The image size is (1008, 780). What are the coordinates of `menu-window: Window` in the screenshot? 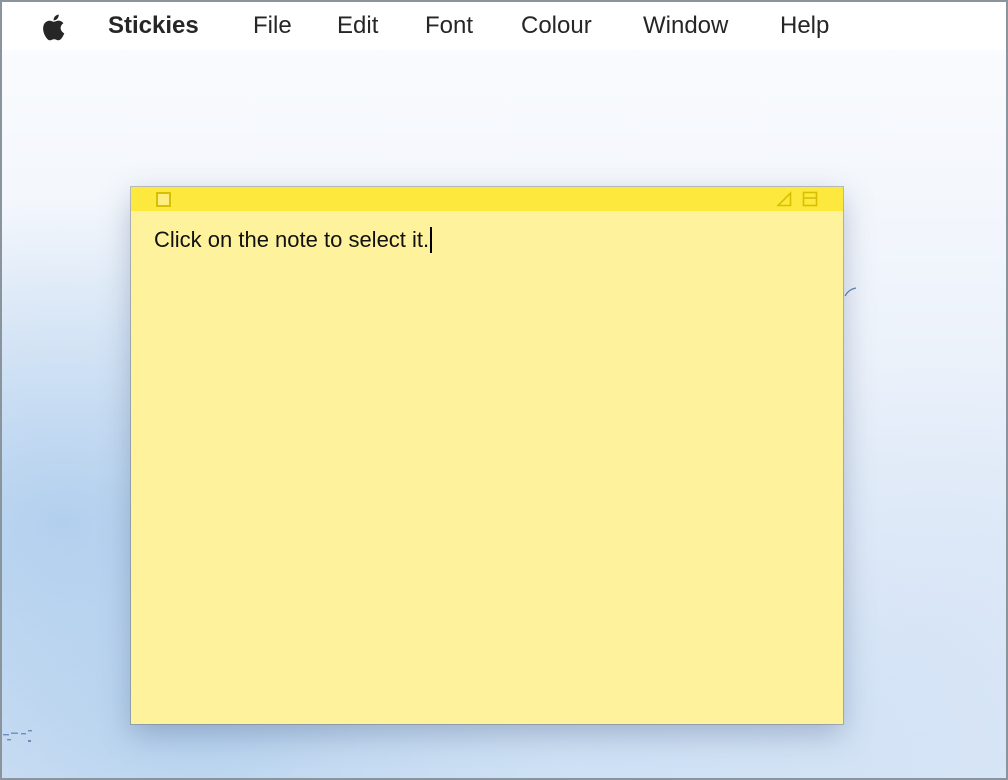 It's located at (685, 26).